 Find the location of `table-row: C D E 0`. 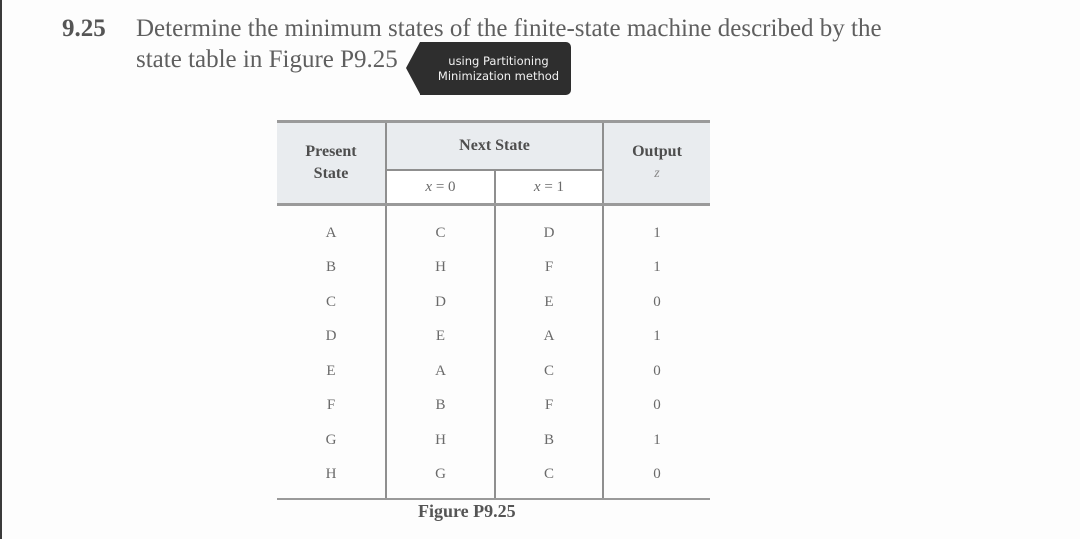

table-row: C D E 0 is located at coordinates (493, 302).